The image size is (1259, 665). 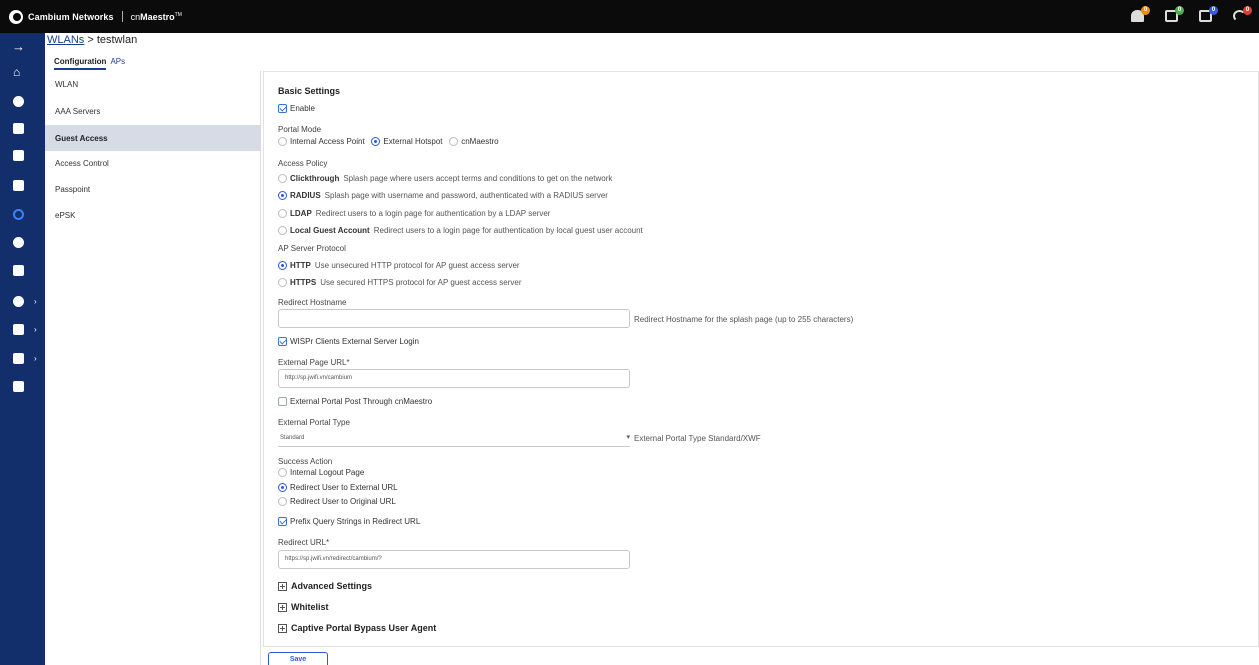 What do you see at coordinates (303, 163) in the screenshot?
I see `access-policy-label: Access Policy` at bounding box center [303, 163].